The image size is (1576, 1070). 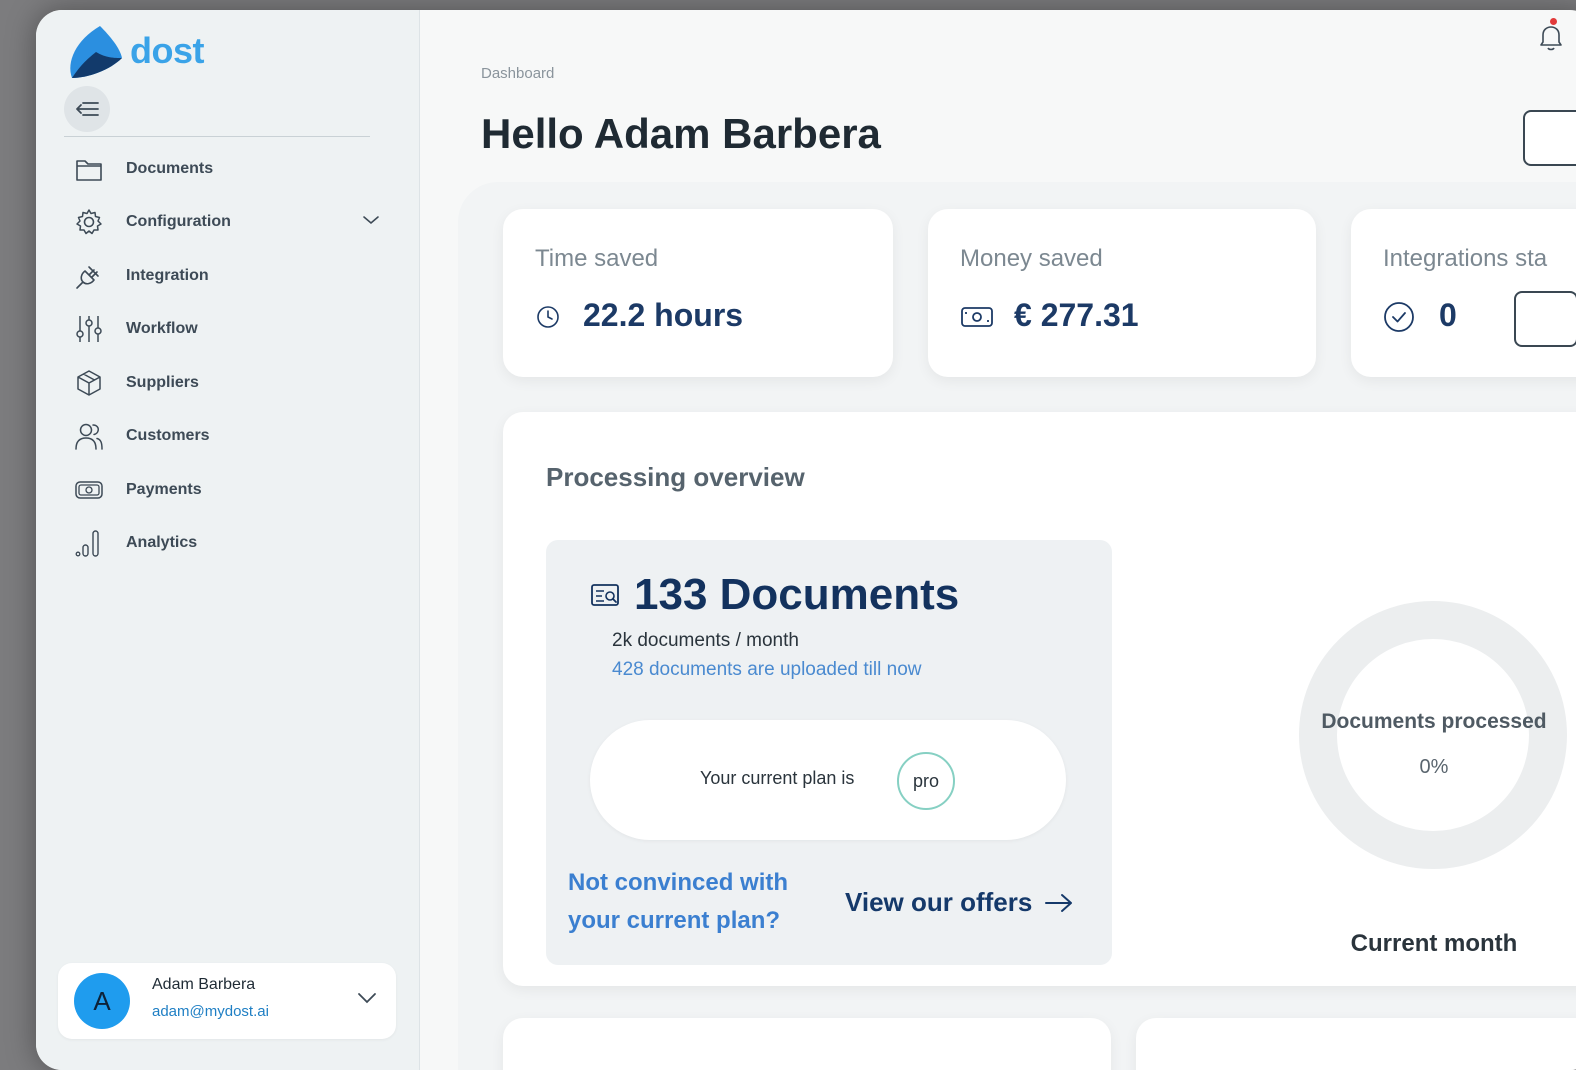 I want to click on view-offers-label: View our offers, so click(x=939, y=902).